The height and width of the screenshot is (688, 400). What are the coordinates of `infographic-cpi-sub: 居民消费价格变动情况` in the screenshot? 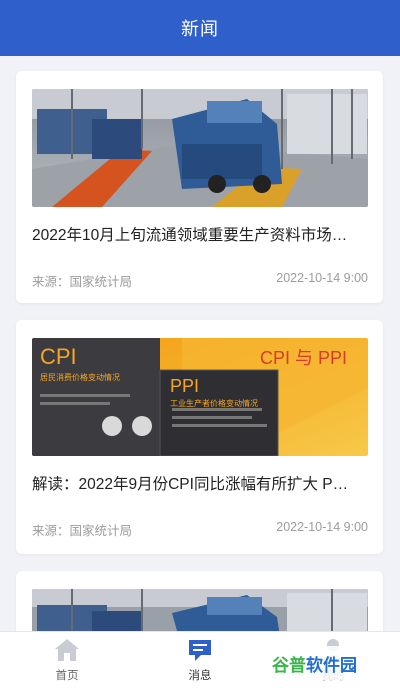 It's located at (80, 377).